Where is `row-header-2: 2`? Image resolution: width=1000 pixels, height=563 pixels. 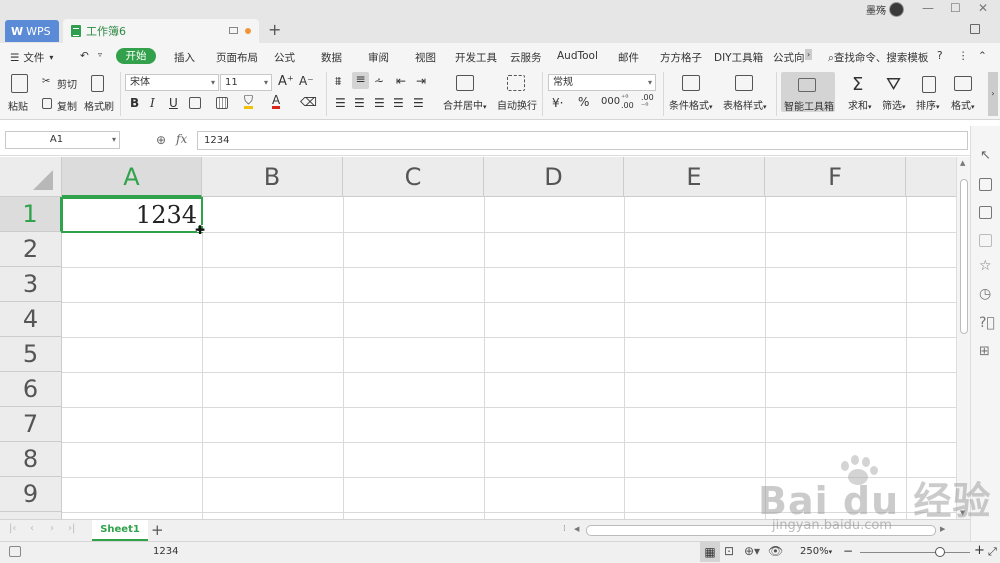
row-header-2: 2 is located at coordinates (31, 249).